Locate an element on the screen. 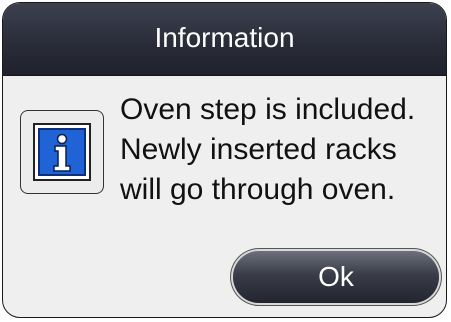  message-line: will go through oven. is located at coordinates (258, 189).